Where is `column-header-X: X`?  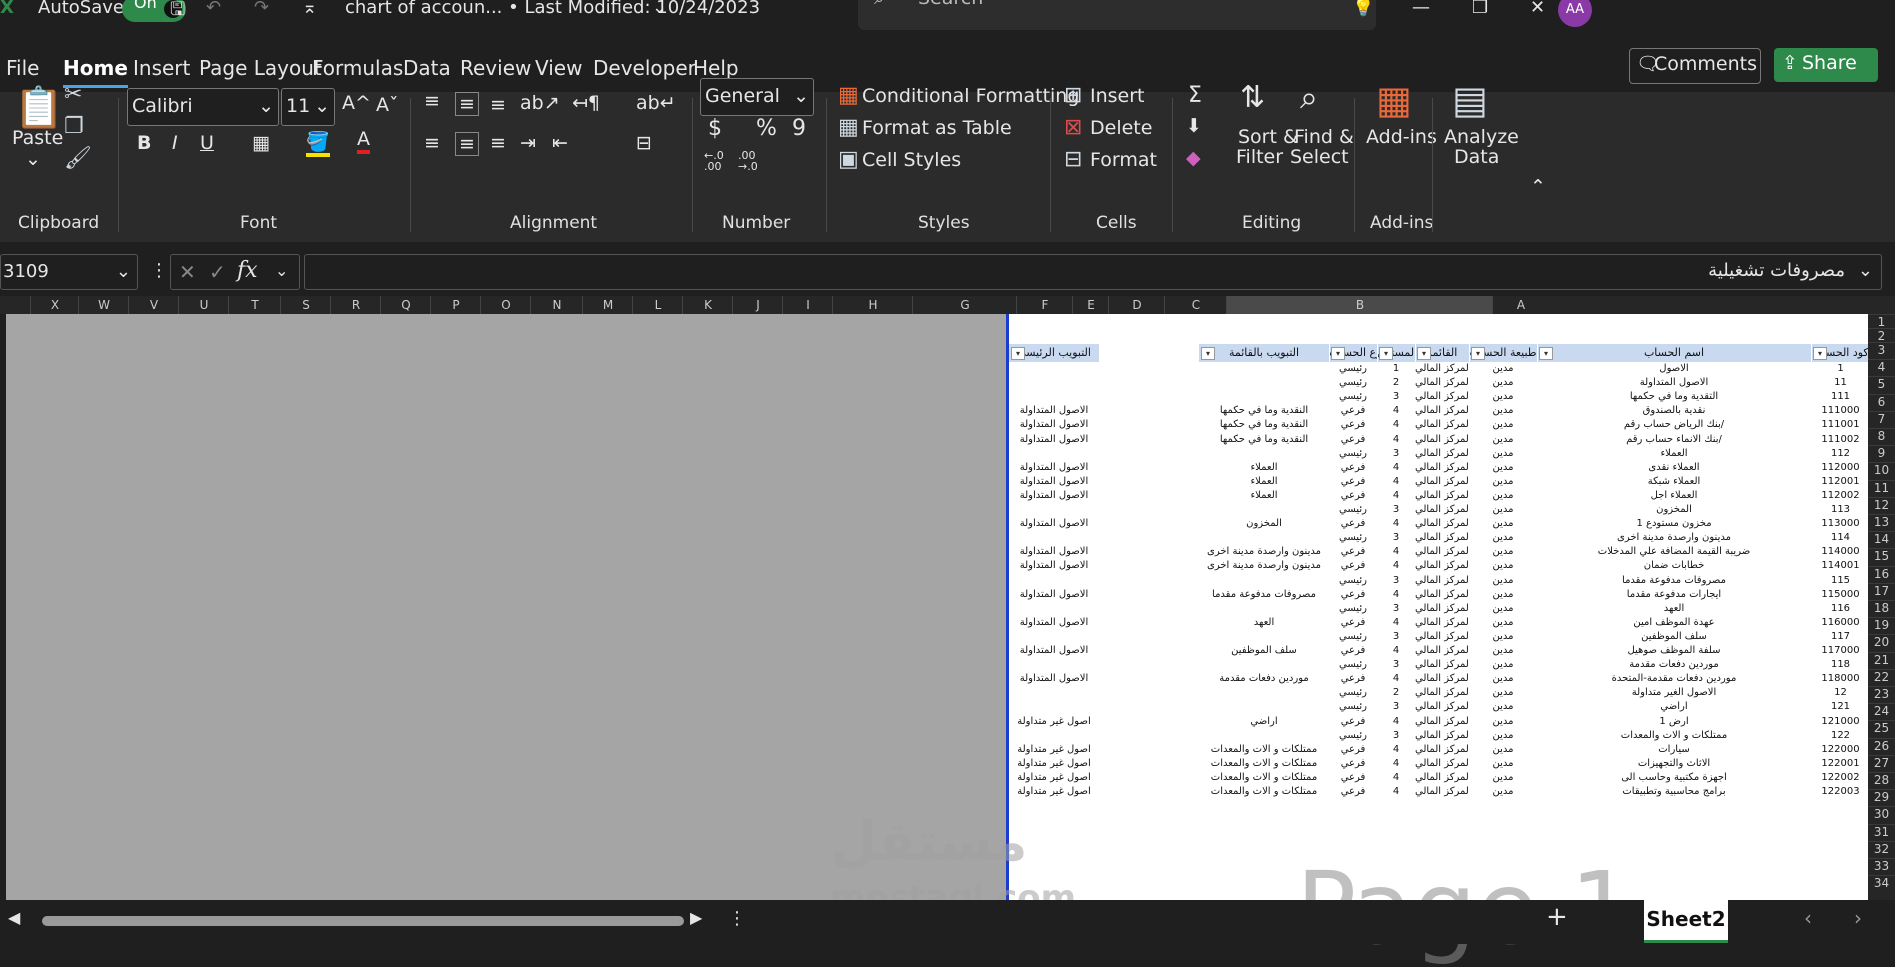 column-header-X: X is located at coordinates (54, 305).